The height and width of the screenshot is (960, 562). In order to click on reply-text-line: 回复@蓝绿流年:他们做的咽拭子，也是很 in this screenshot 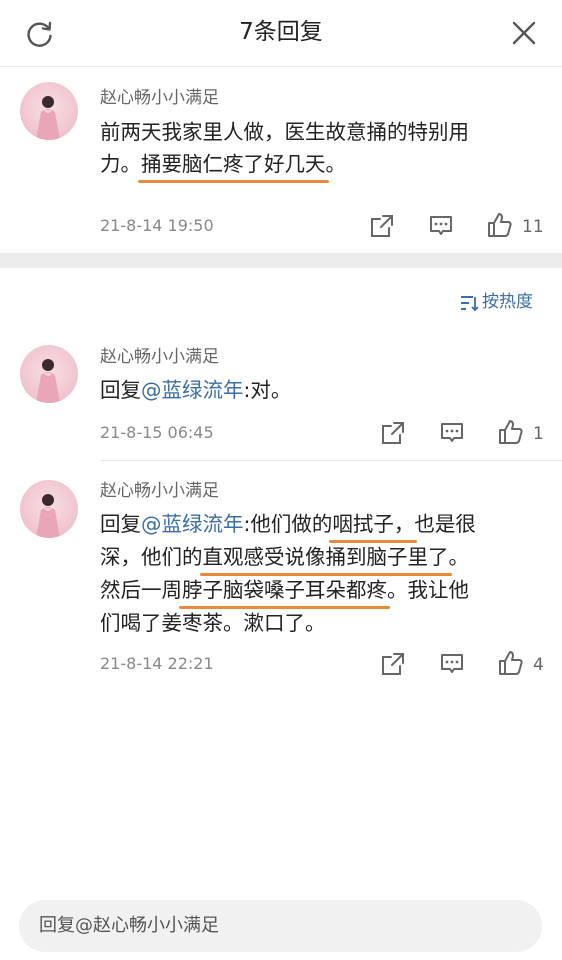, I will do `click(288, 525)`.